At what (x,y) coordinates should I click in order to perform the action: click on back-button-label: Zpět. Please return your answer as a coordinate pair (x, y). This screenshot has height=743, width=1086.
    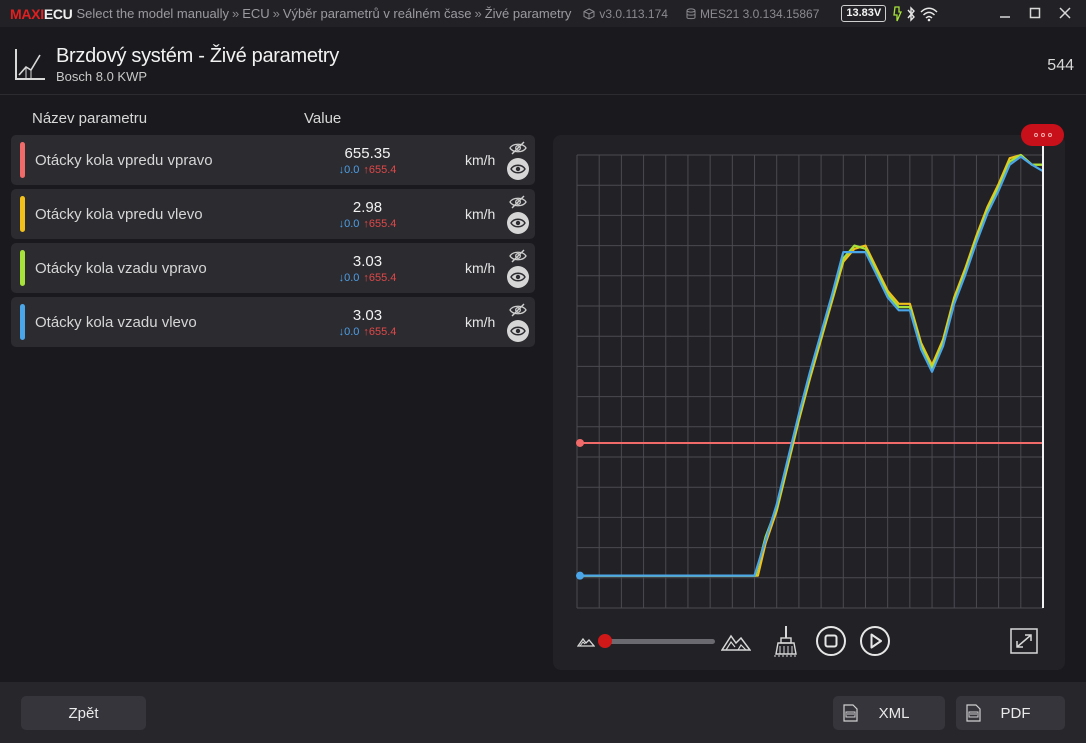
    Looking at the image, I should click on (83, 713).